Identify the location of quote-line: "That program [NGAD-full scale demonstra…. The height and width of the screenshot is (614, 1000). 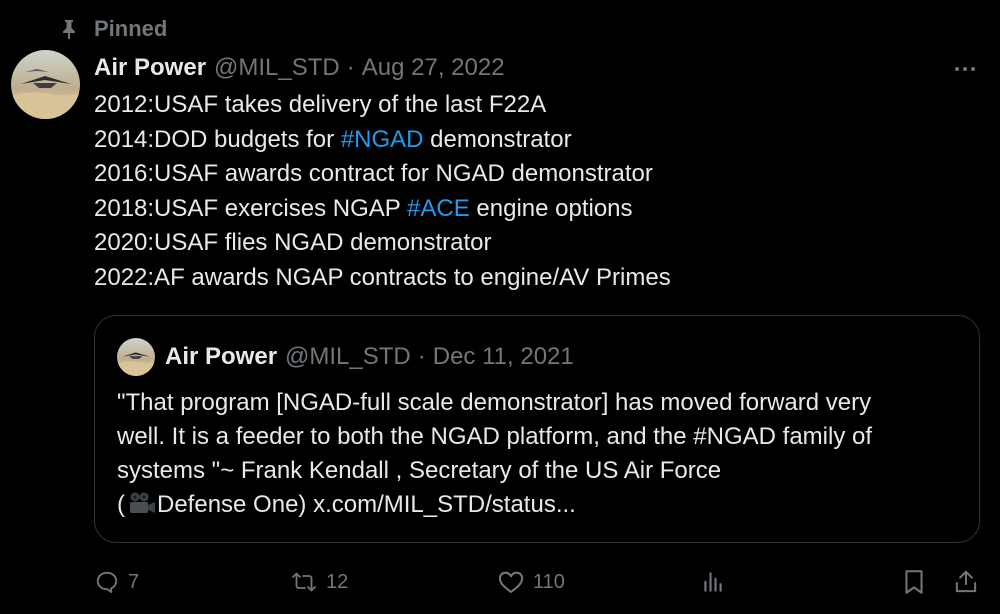
(494, 402).